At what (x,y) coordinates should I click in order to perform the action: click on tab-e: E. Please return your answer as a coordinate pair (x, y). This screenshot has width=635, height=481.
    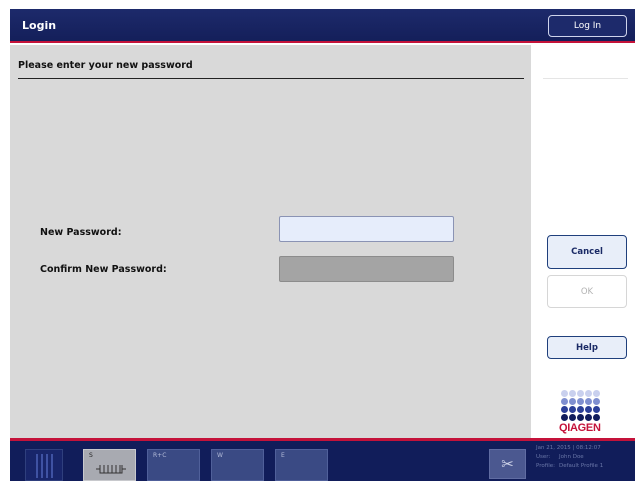
    Looking at the image, I should click on (301, 465).